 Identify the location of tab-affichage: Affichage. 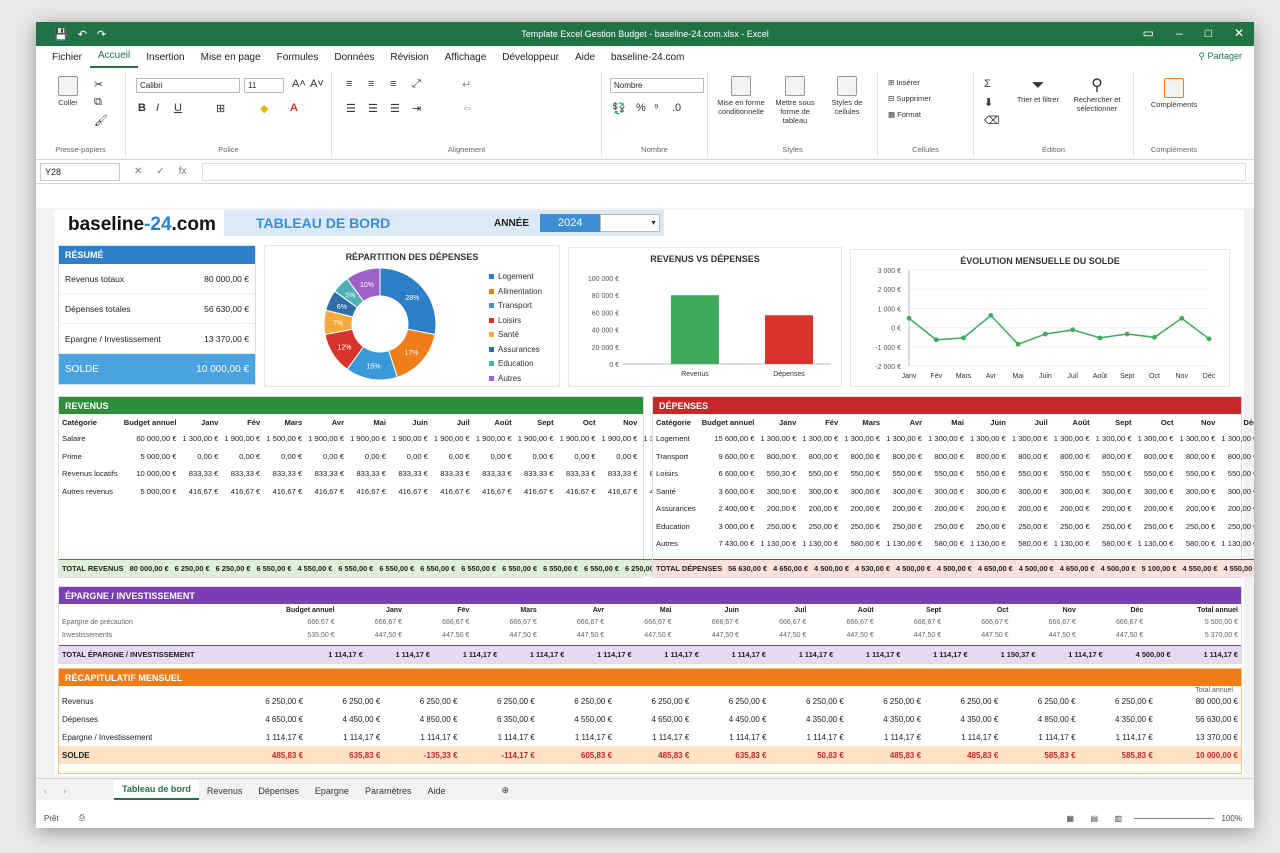
(466, 60).